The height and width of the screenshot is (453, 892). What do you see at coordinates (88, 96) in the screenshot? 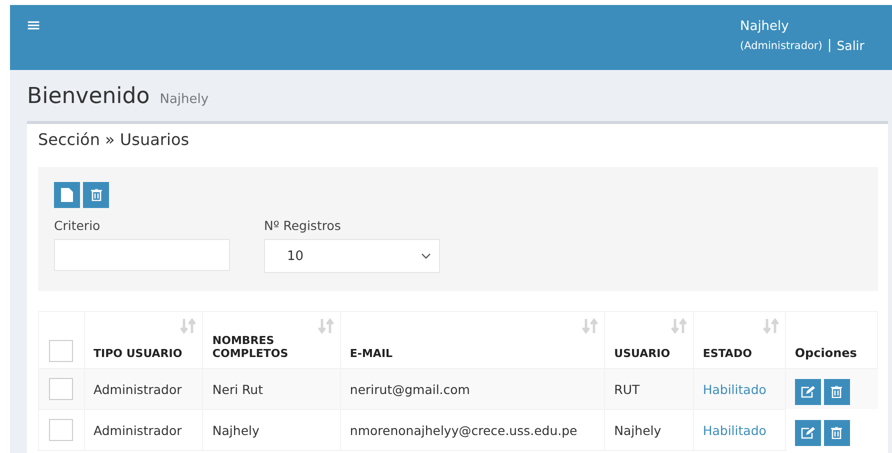
I see `page-title: Bienvenido` at bounding box center [88, 96].